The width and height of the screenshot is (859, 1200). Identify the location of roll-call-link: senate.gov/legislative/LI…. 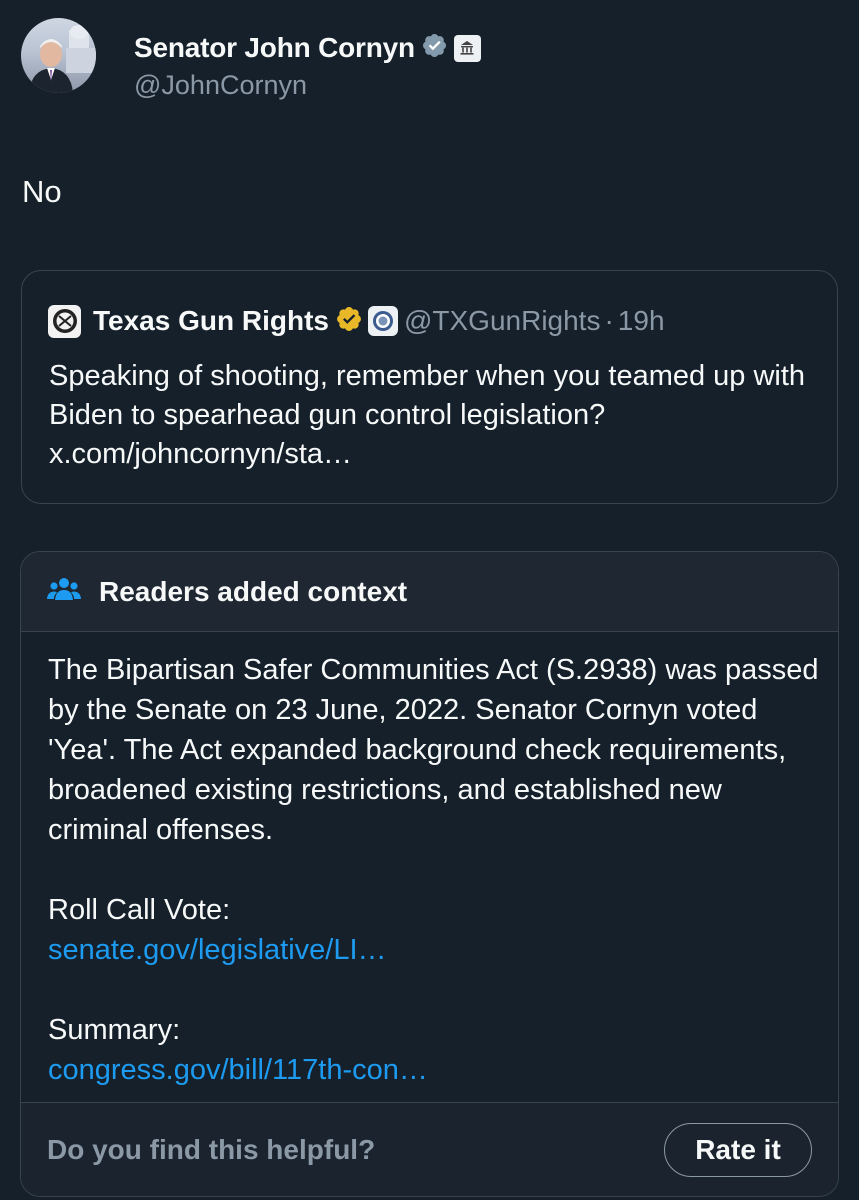
(438, 950).